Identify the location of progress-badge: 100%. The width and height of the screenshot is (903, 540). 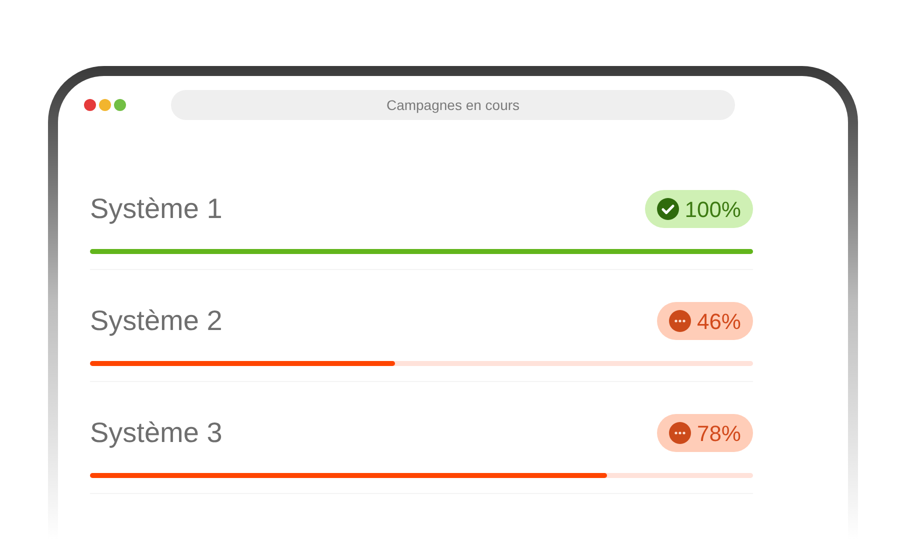
(698, 209).